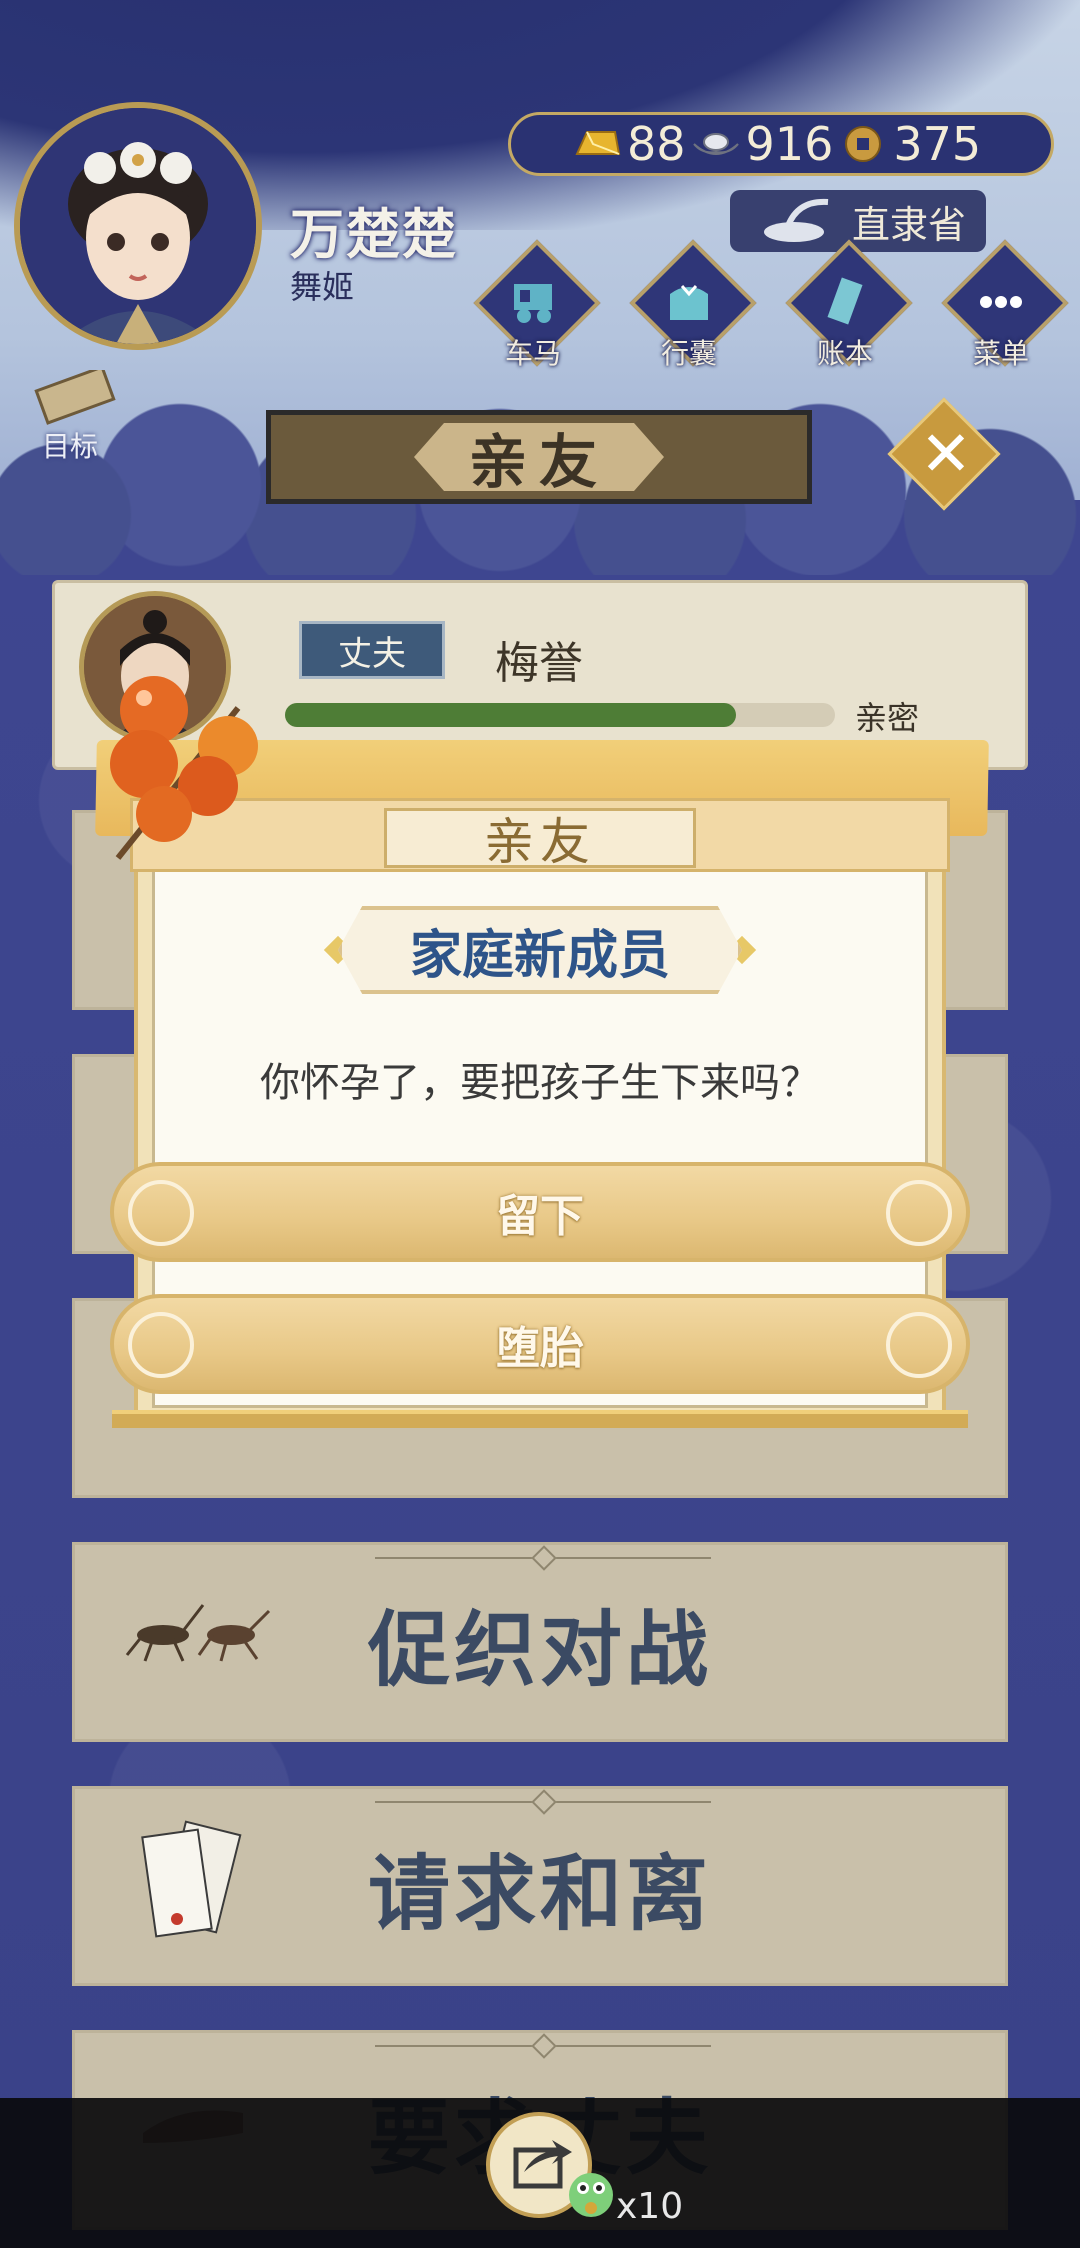  I want to click on modal-bottom-rod, so click(540, 1419).